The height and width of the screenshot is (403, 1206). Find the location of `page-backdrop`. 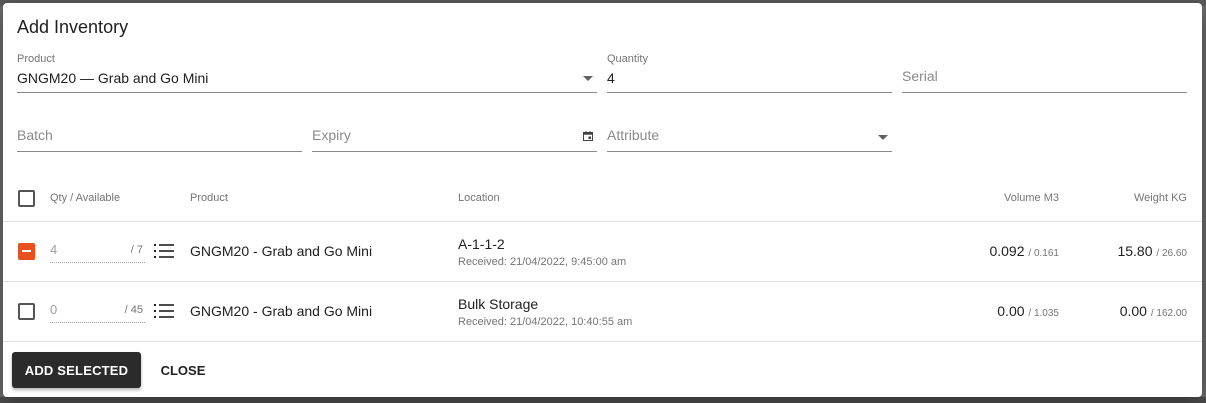

page-backdrop is located at coordinates (603, 400).